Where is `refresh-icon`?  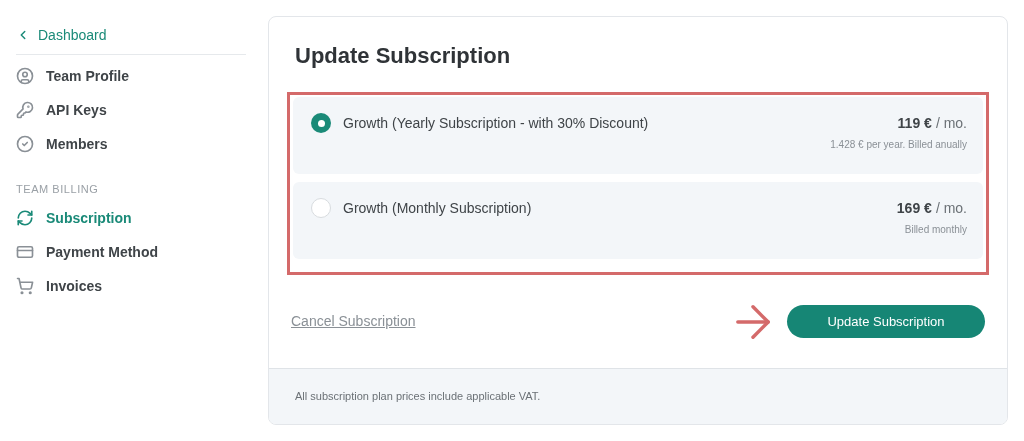 refresh-icon is located at coordinates (25, 218).